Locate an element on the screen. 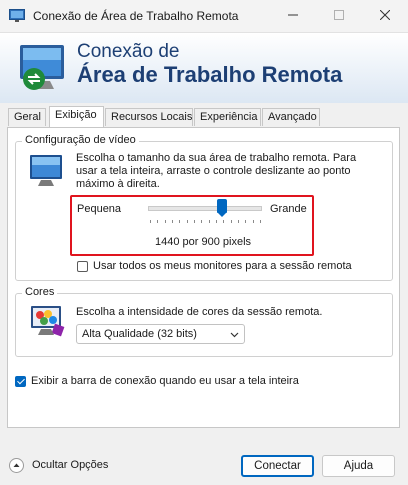 Image resolution: width=408 pixels, height=485 pixels. banner-title-line2: Área de Trabalho Remota is located at coordinates (210, 74).